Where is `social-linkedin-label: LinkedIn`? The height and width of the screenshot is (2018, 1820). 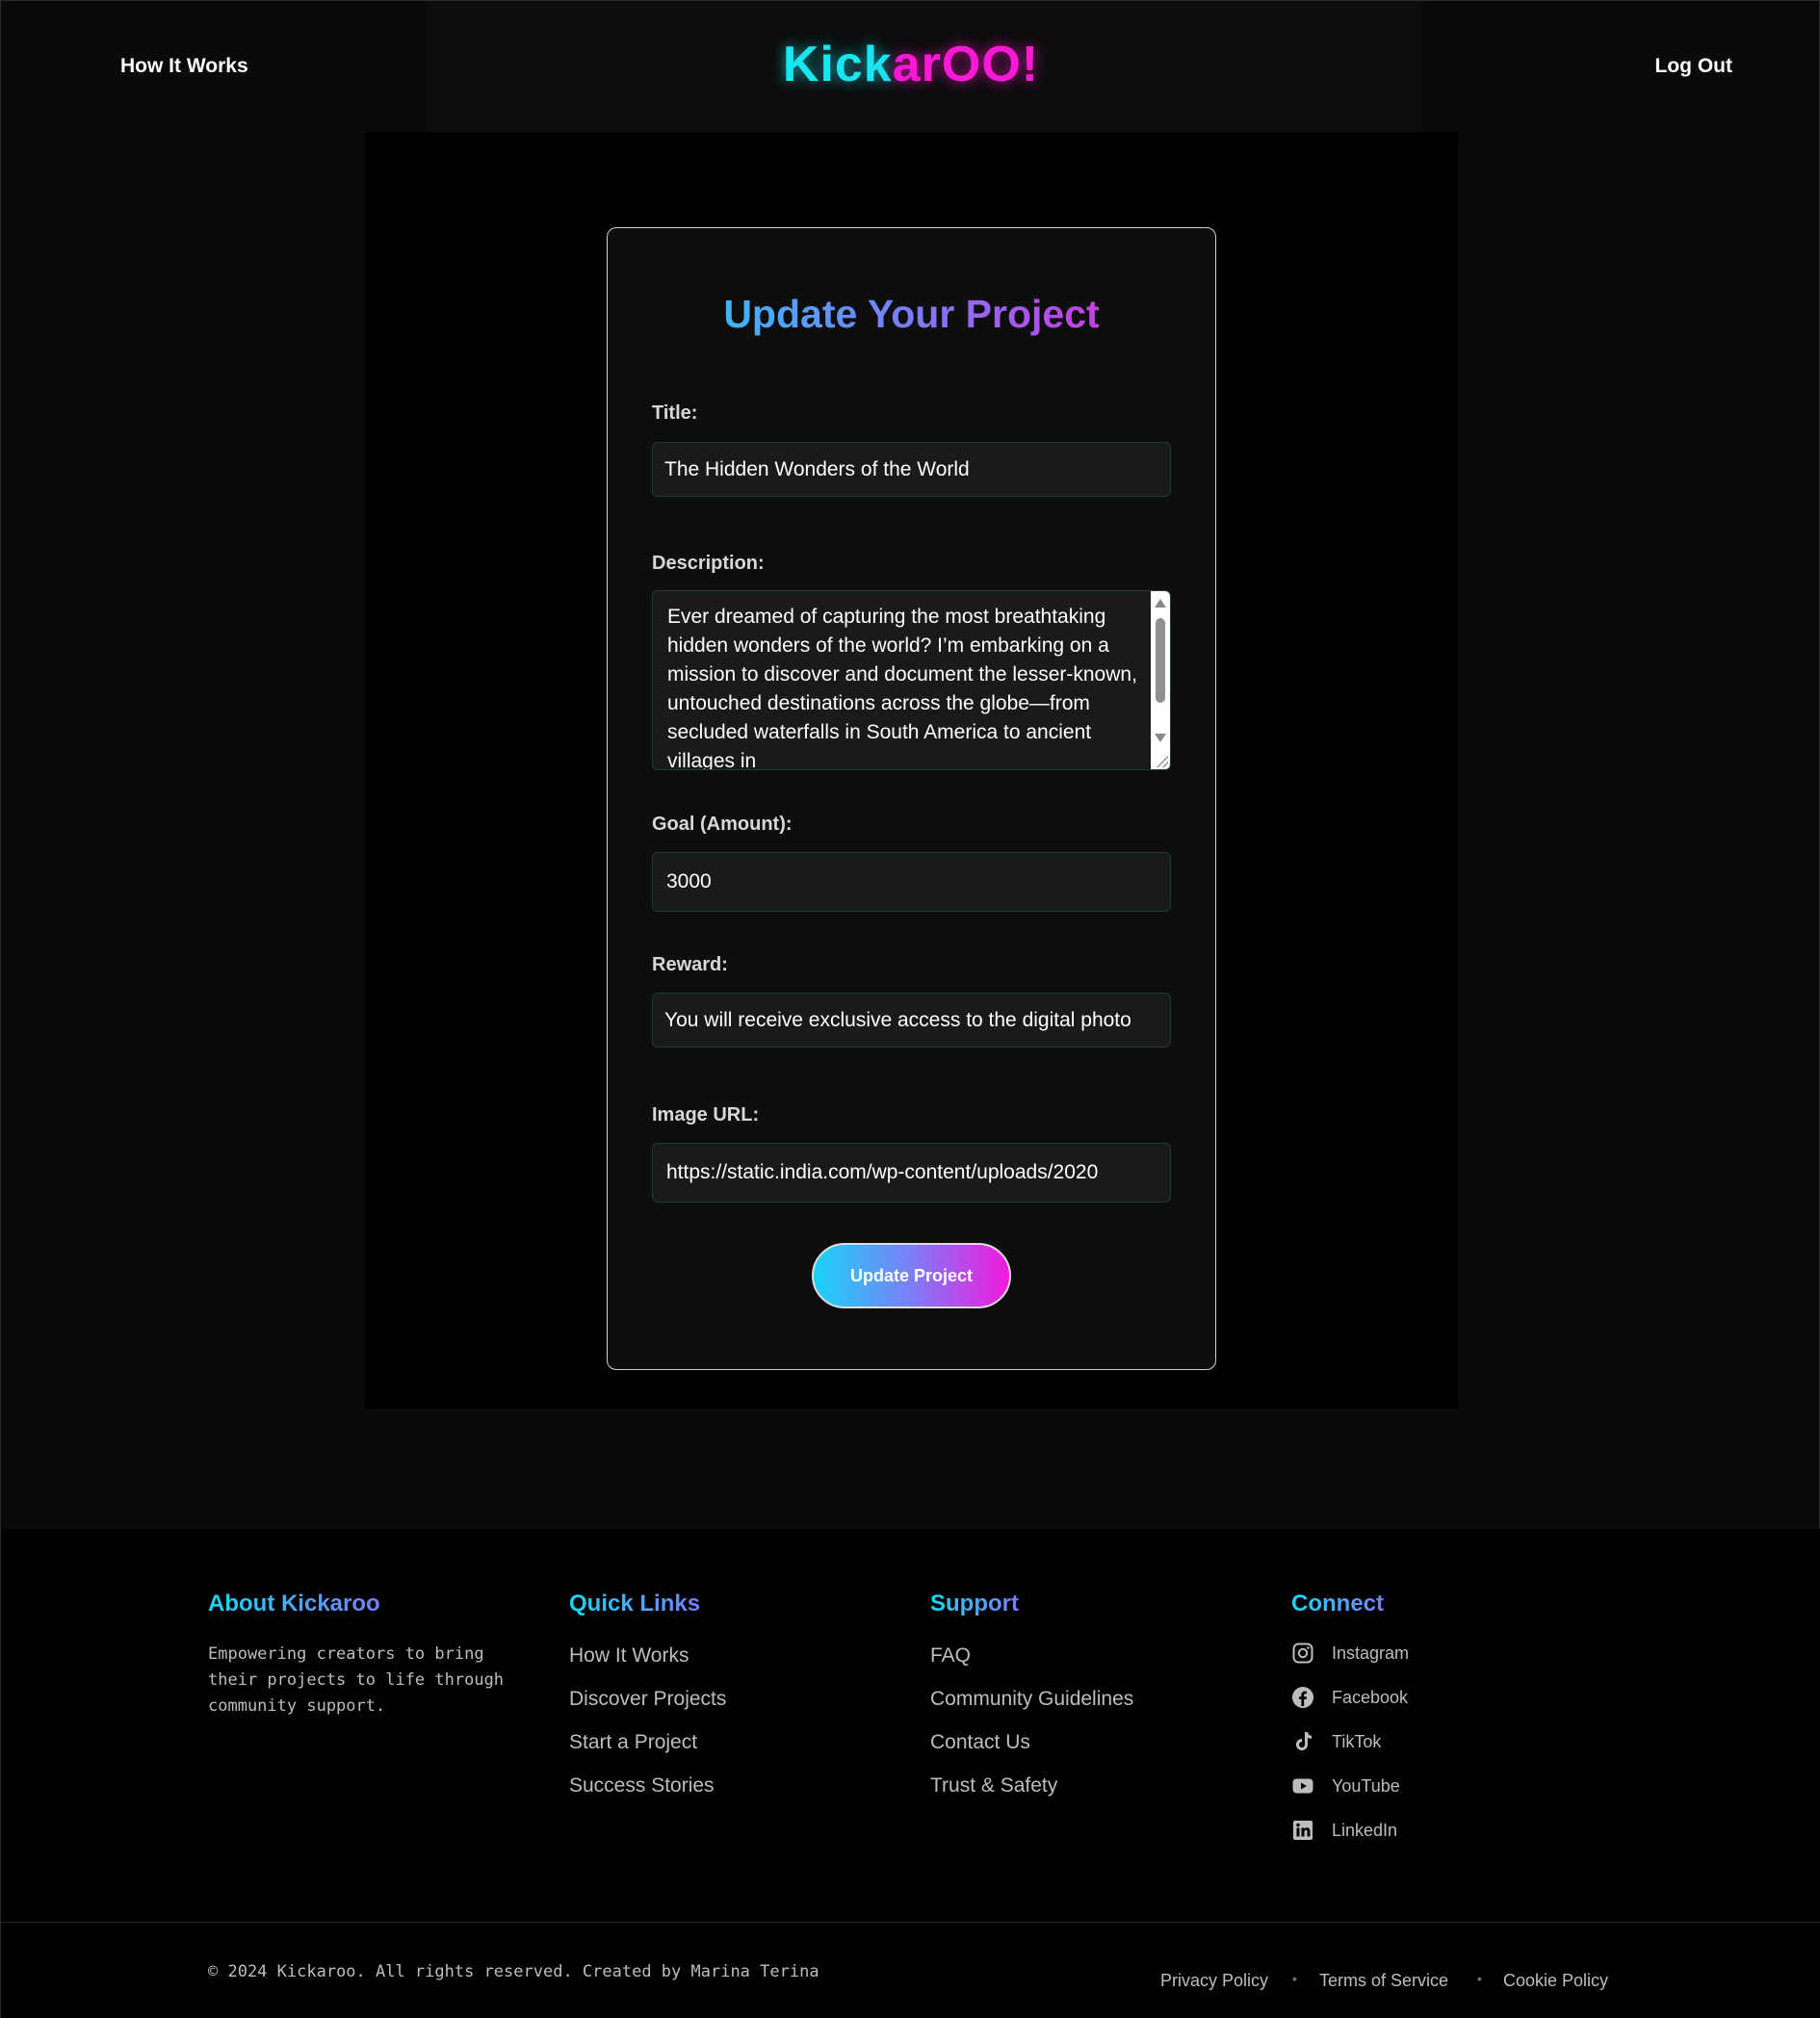
social-linkedin-label: LinkedIn is located at coordinates (1365, 1830).